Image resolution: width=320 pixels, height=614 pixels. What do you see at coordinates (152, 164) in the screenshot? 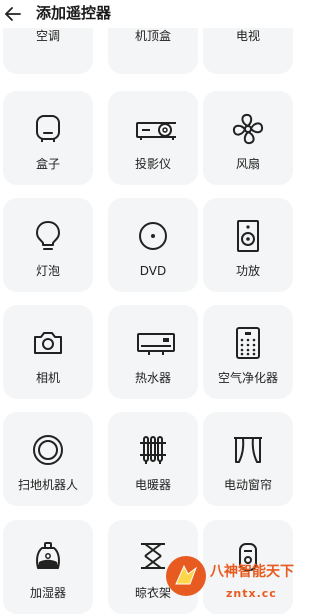
I see `device-label: 投影仪` at bounding box center [152, 164].